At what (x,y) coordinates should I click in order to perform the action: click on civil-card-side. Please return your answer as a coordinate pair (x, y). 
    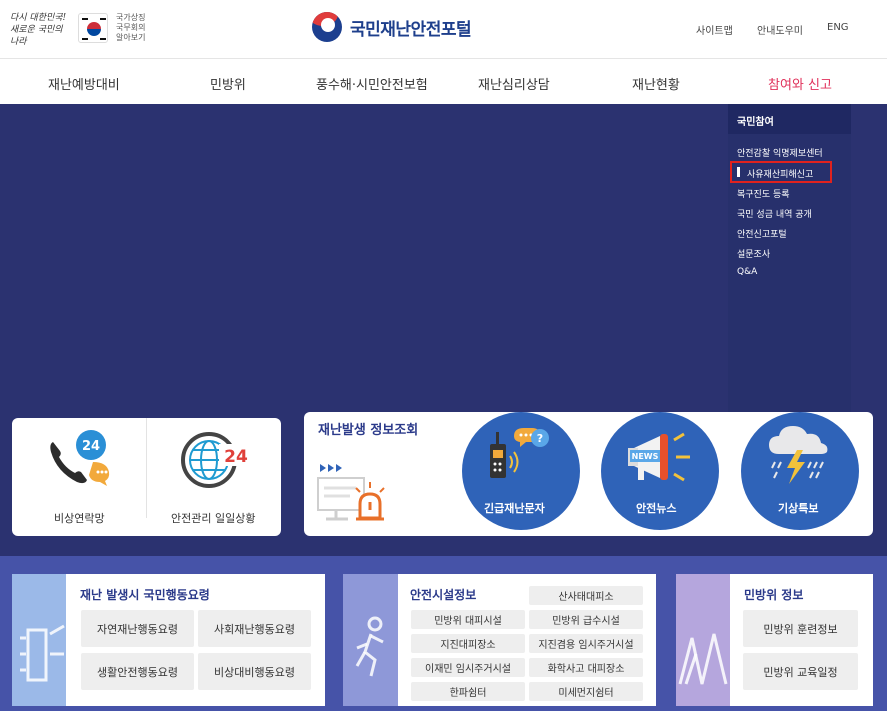
    Looking at the image, I should click on (703, 640).